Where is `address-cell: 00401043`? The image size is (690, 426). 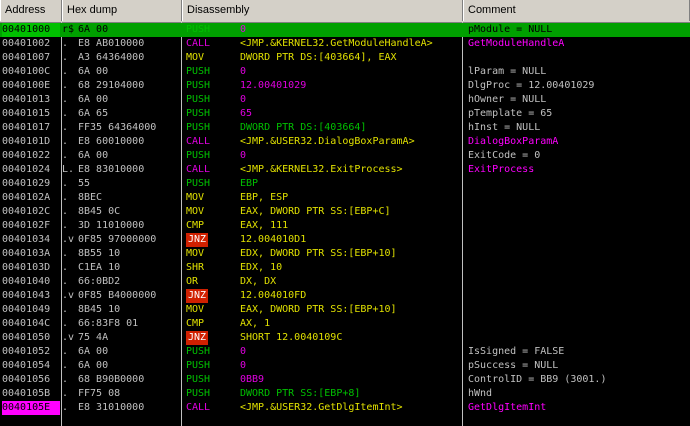 address-cell: 00401043 is located at coordinates (31, 296).